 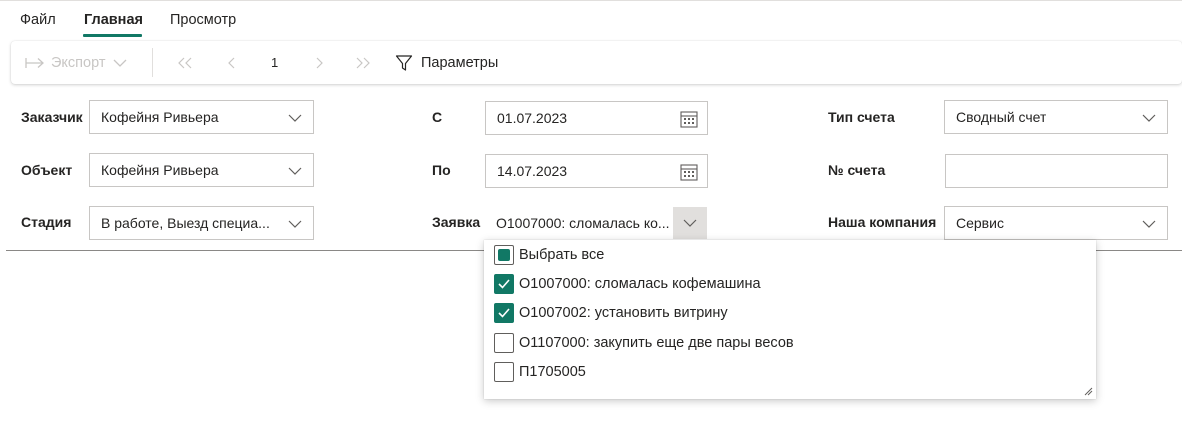 I want to click on date-from-label: С, so click(x=437, y=117).